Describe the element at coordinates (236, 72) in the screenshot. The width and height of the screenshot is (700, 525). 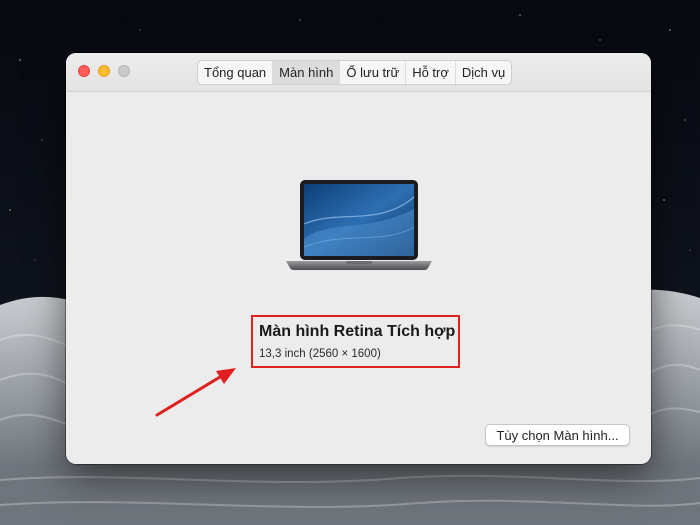
I see `tab-overview: Tổng quan` at that location.